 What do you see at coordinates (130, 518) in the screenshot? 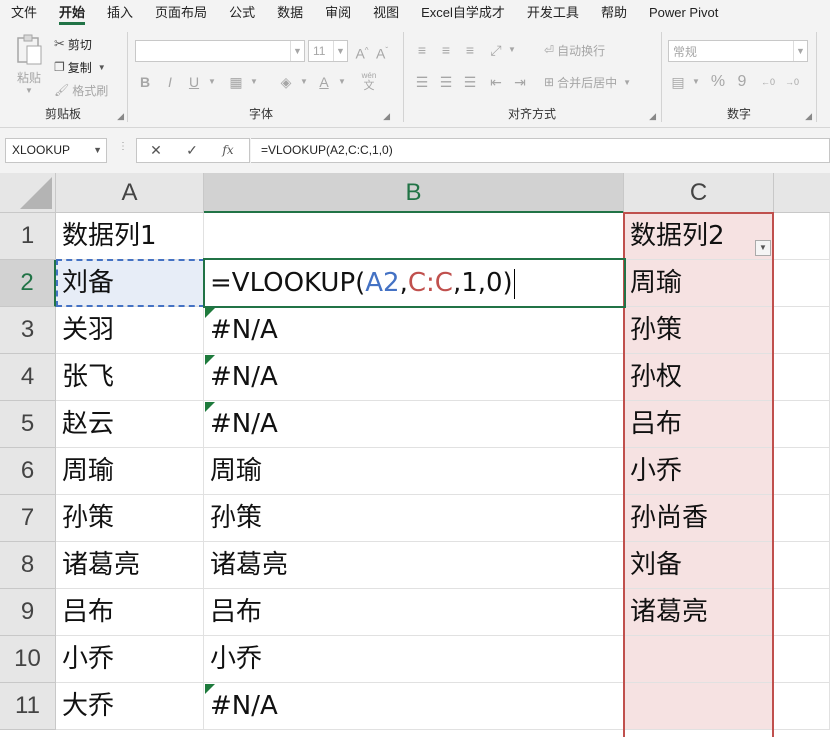
I see `cell-a7: 孙策` at bounding box center [130, 518].